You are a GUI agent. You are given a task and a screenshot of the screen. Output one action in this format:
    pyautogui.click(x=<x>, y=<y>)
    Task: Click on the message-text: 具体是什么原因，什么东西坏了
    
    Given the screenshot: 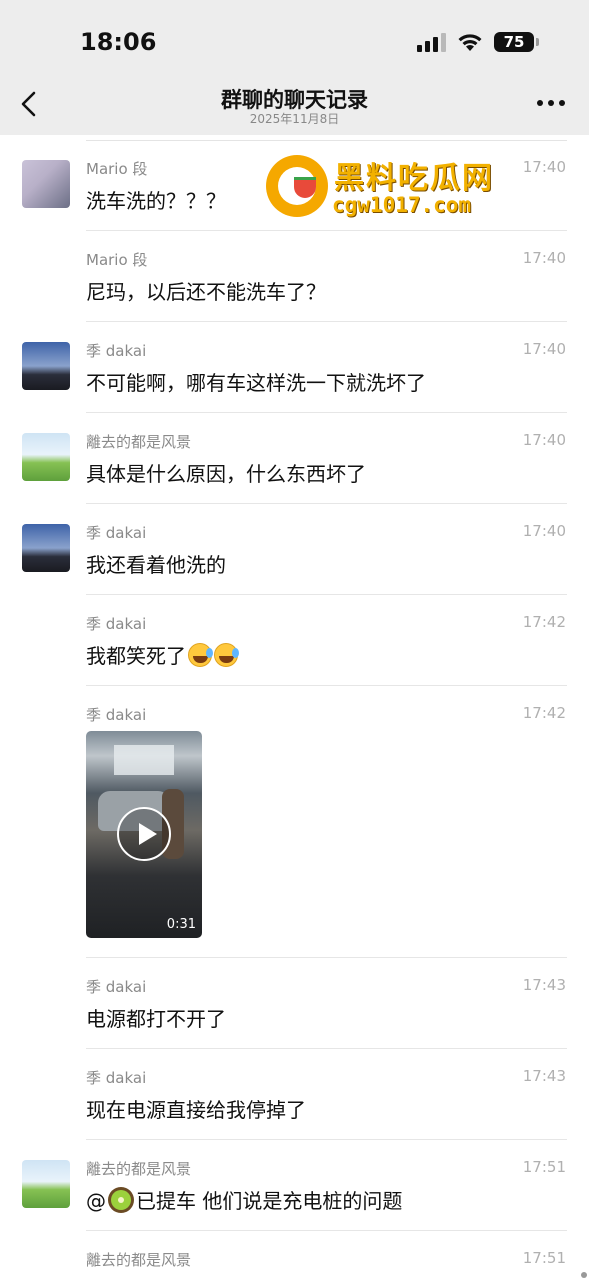 What is the action you would take?
    pyautogui.click(x=226, y=474)
    